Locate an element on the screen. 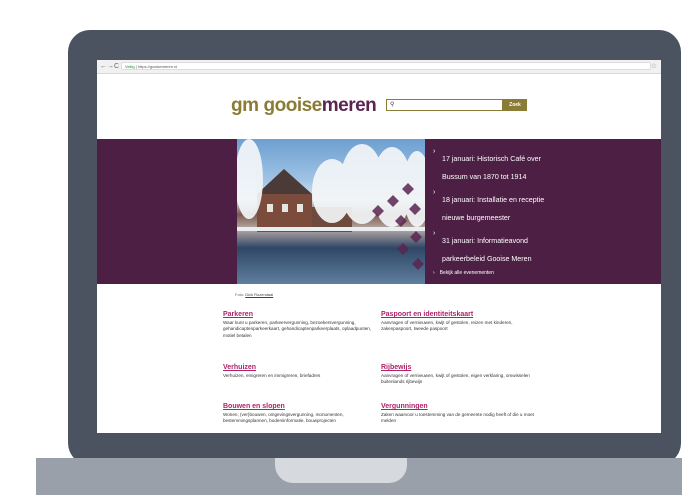  hero-photo is located at coordinates (331, 211).